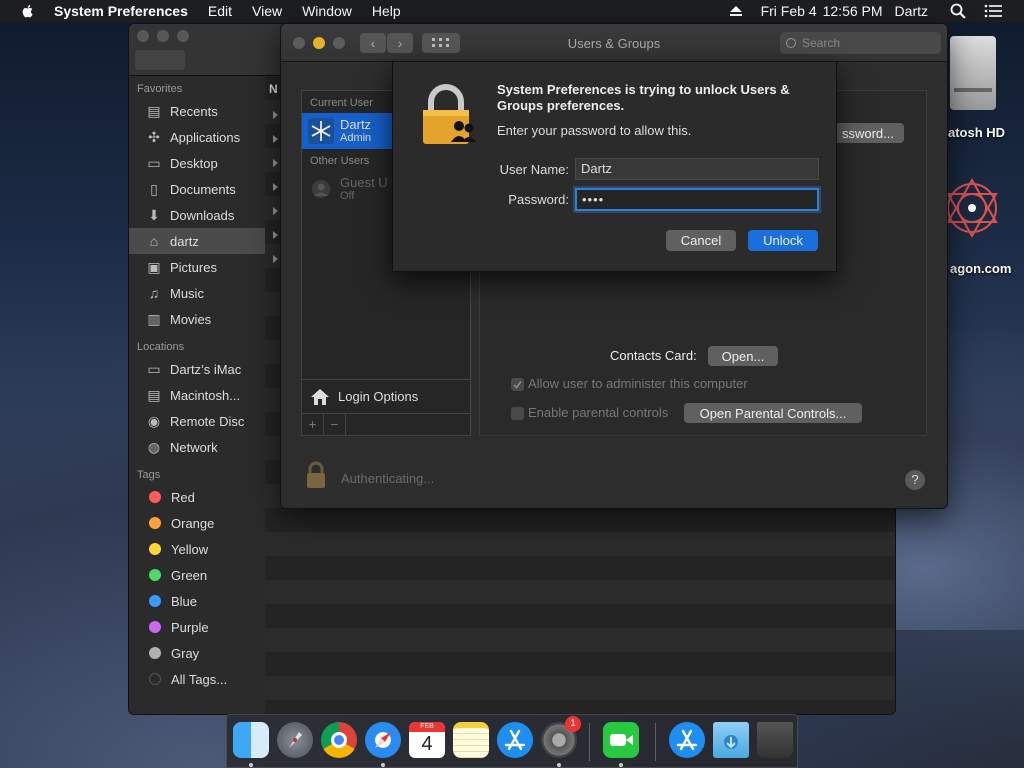 This screenshot has height=768, width=1024. What do you see at coordinates (197, 137) in the screenshot?
I see `sidebar-item-applications: ✣ Applications` at bounding box center [197, 137].